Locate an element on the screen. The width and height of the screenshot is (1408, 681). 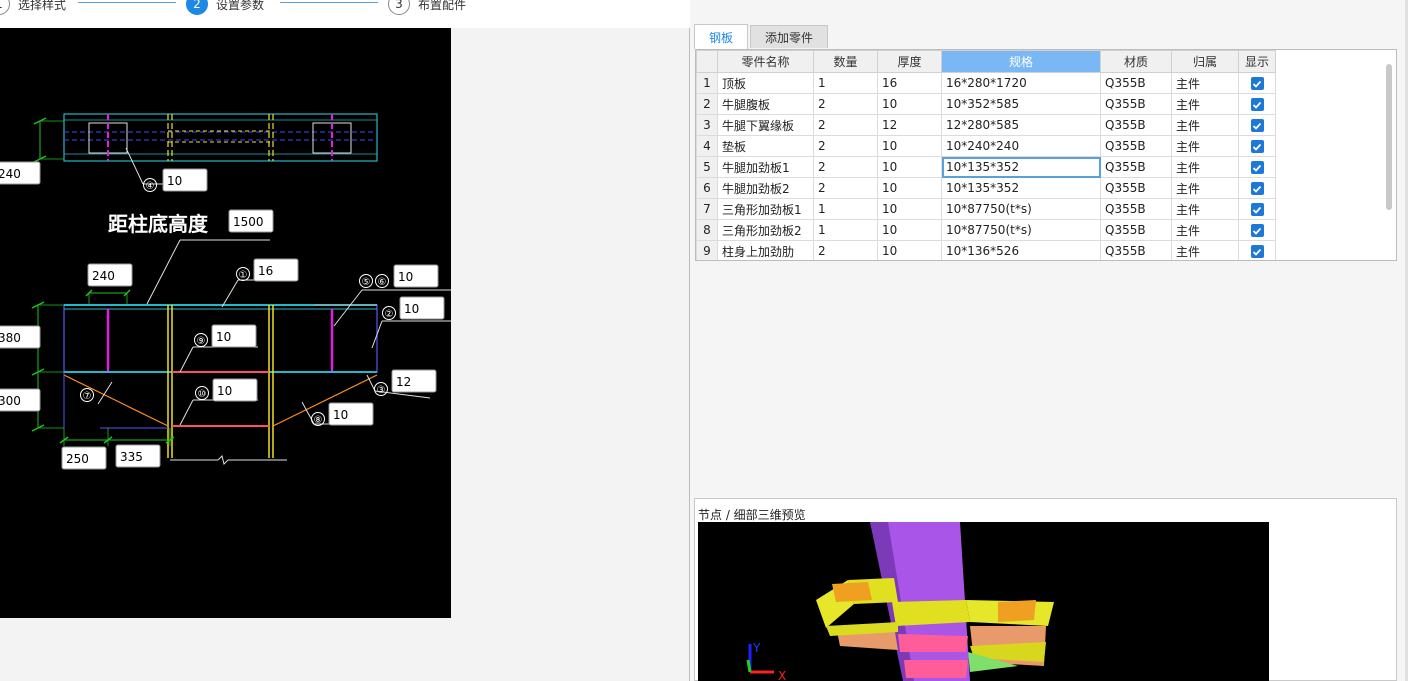
input-plate-width: 240 is located at coordinates (103, 276).